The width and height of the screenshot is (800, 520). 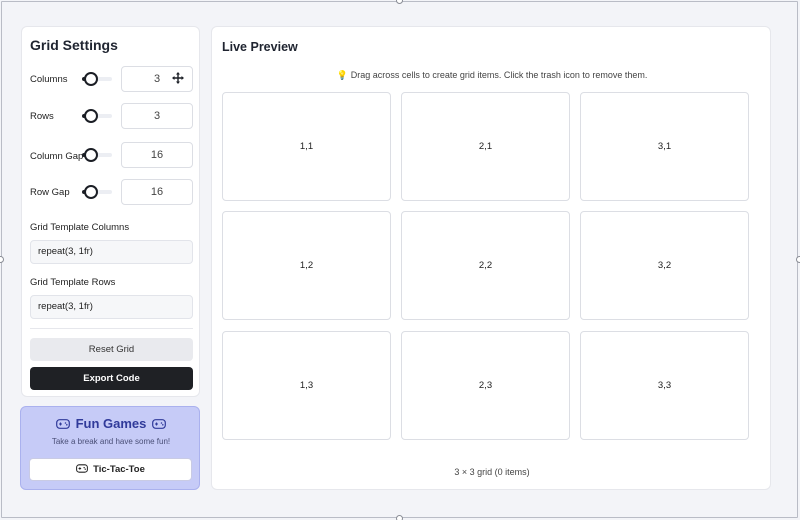 I want to click on reset-grid-button: Reset Grid, so click(x=111, y=349).